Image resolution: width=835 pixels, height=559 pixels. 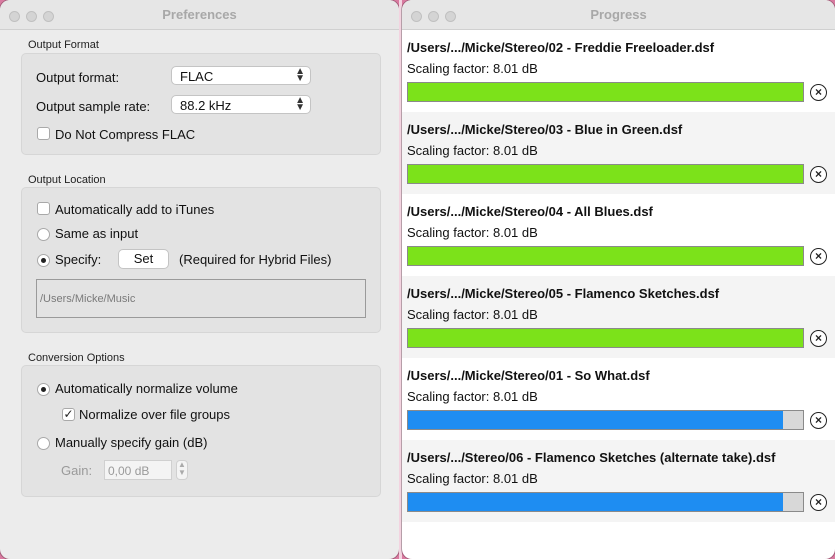 What do you see at coordinates (255, 259) in the screenshot?
I see `hybrid-note: (Required for Hybrid Files)` at bounding box center [255, 259].